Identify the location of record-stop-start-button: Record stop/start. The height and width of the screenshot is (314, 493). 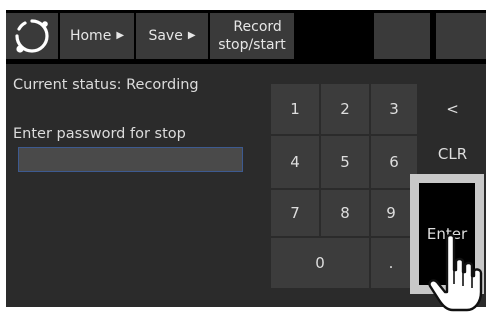
(252, 36).